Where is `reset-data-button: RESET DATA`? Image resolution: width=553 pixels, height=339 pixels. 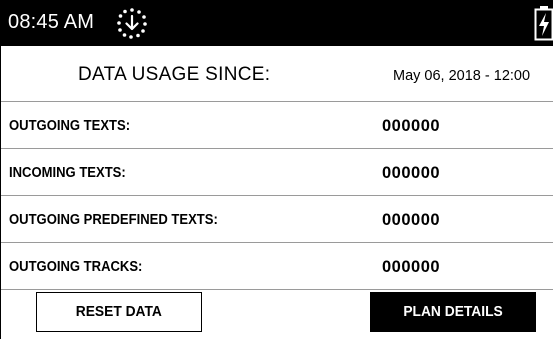 reset-data-button: RESET DATA is located at coordinates (119, 312).